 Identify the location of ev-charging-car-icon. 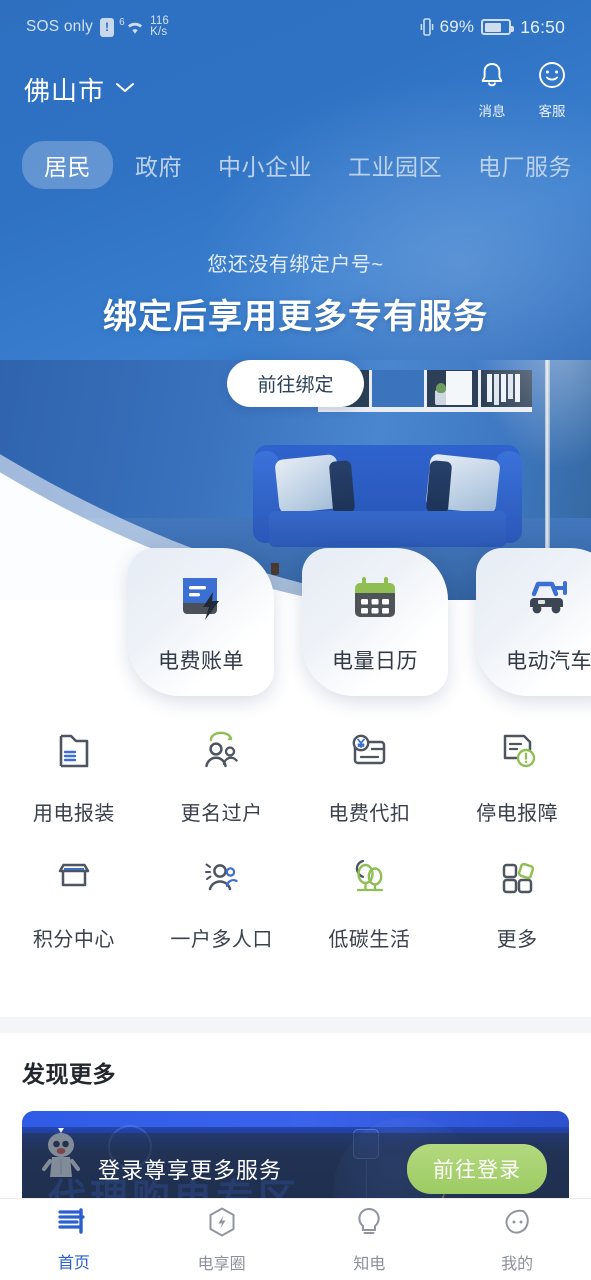
(549, 600).